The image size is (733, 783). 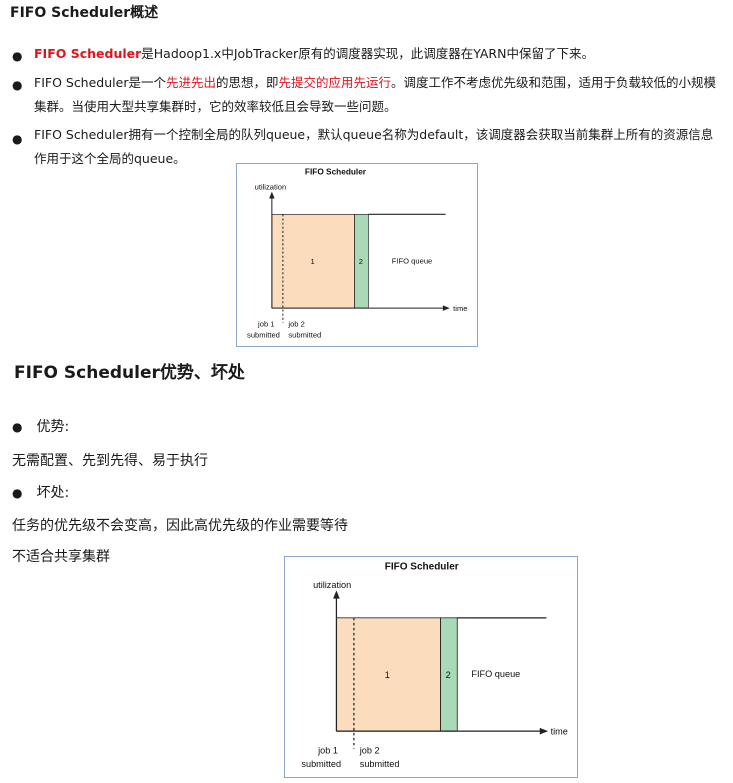 I want to click on advantage-row: ● 优势:, so click(x=40, y=426).